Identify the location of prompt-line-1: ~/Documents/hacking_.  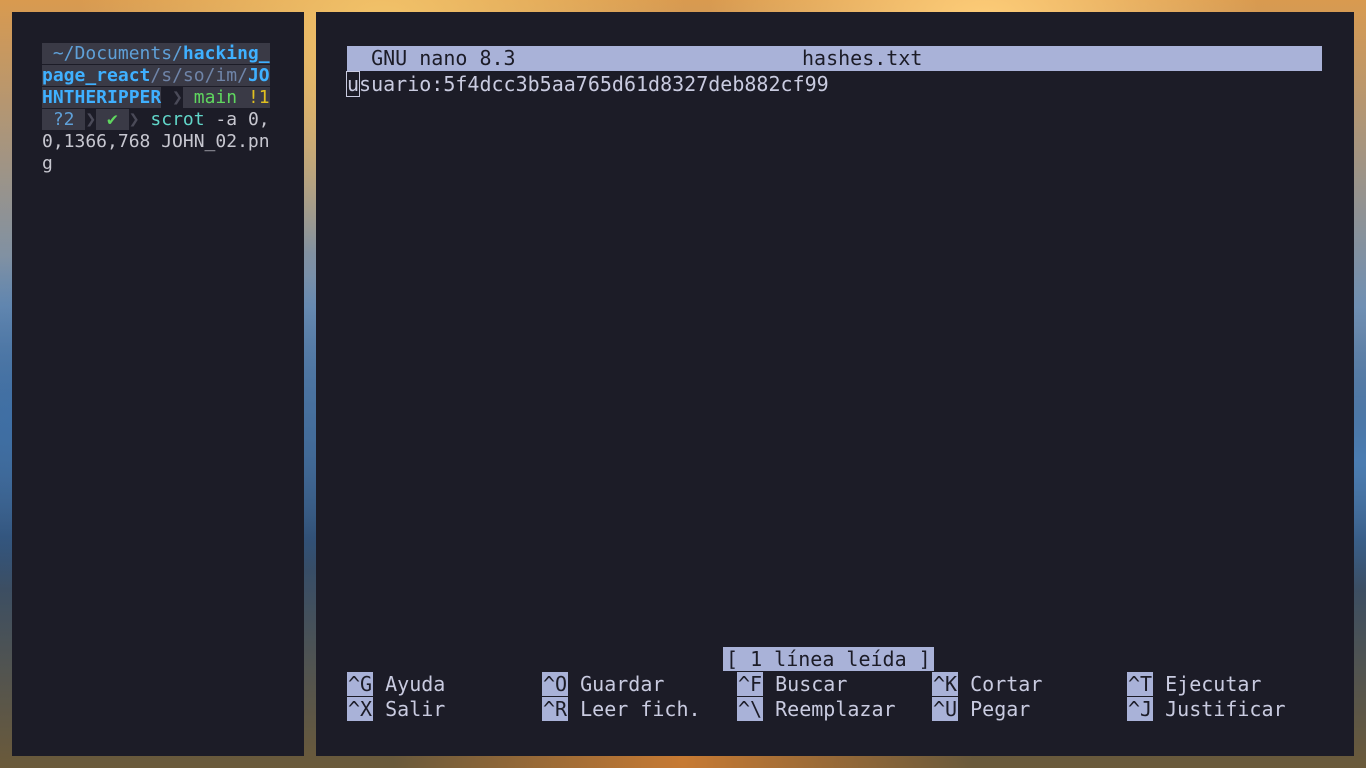
(156, 54).